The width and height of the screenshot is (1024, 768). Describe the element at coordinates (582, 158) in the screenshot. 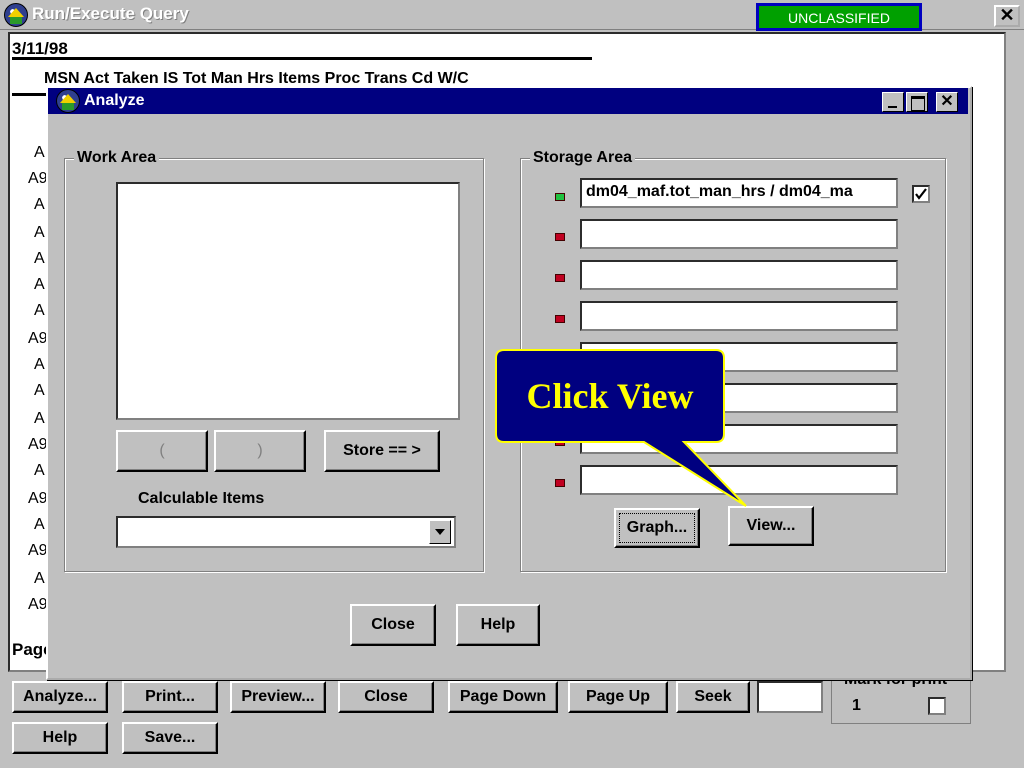

I see `storage-area-label: Storage Area` at that location.